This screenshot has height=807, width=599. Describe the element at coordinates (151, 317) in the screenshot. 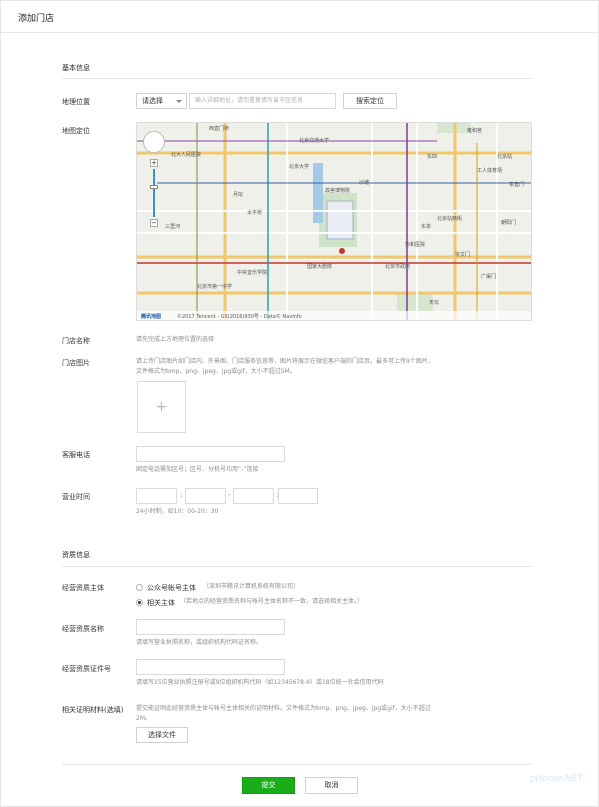

I see `tencent-map-logo: 腾讯地图` at that location.